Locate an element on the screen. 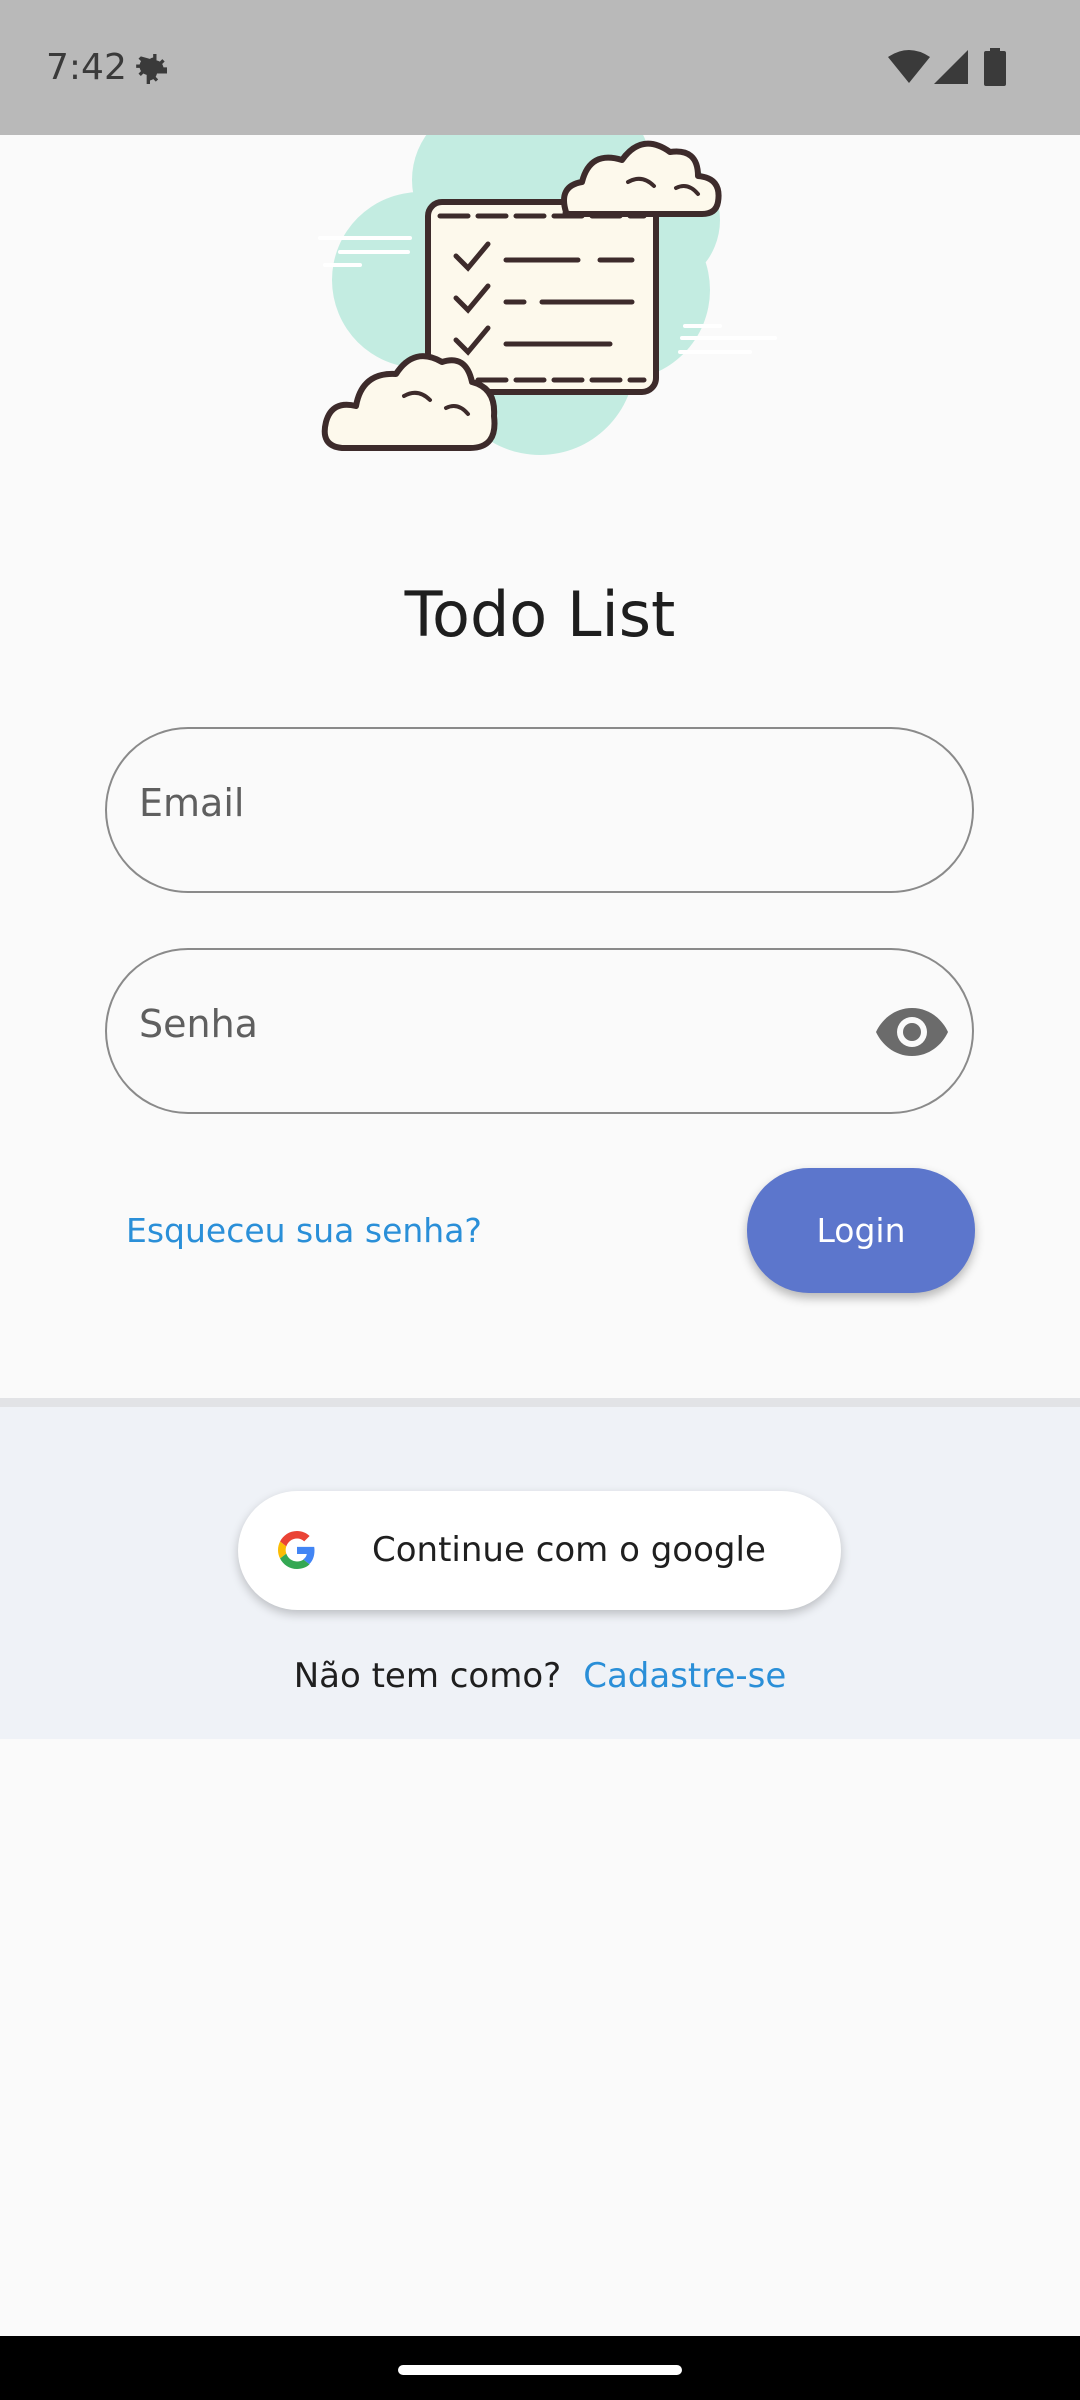  signup-prompt: Não tem como? is located at coordinates (427, 1676).